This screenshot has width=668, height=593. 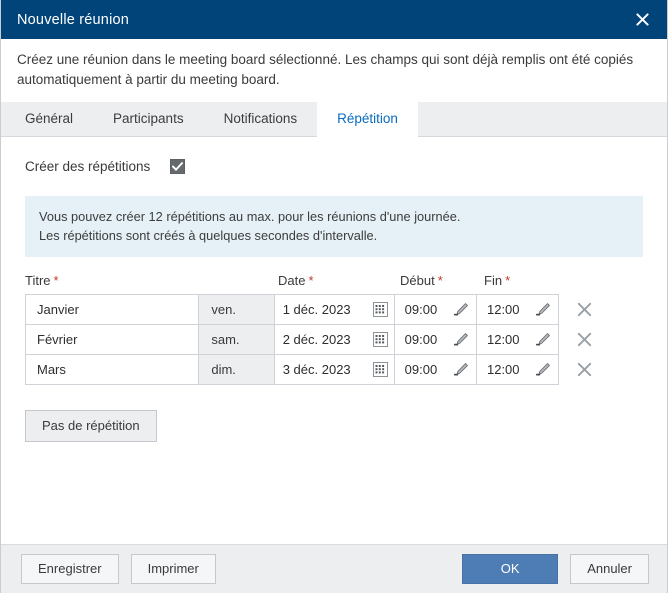 What do you see at coordinates (42, 280) in the screenshot?
I see `column-header-title: Titre *` at bounding box center [42, 280].